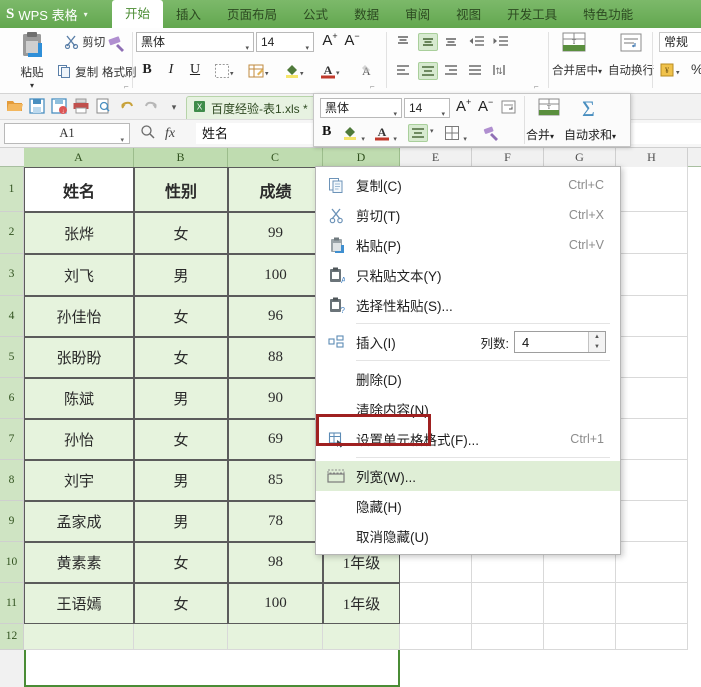 This screenshot has height=687, width=701. What do you see at coordinates (468, 342) in the screenshot?
I see `context-menu-item-5: 插入(I) 列数: 4 ▲ ▼` at bounding box center [468, 342].